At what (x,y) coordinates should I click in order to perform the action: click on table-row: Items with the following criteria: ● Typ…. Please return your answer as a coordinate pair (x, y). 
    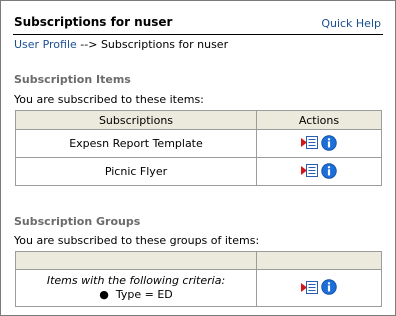
    Looking at the image, I should click on (198, 288).